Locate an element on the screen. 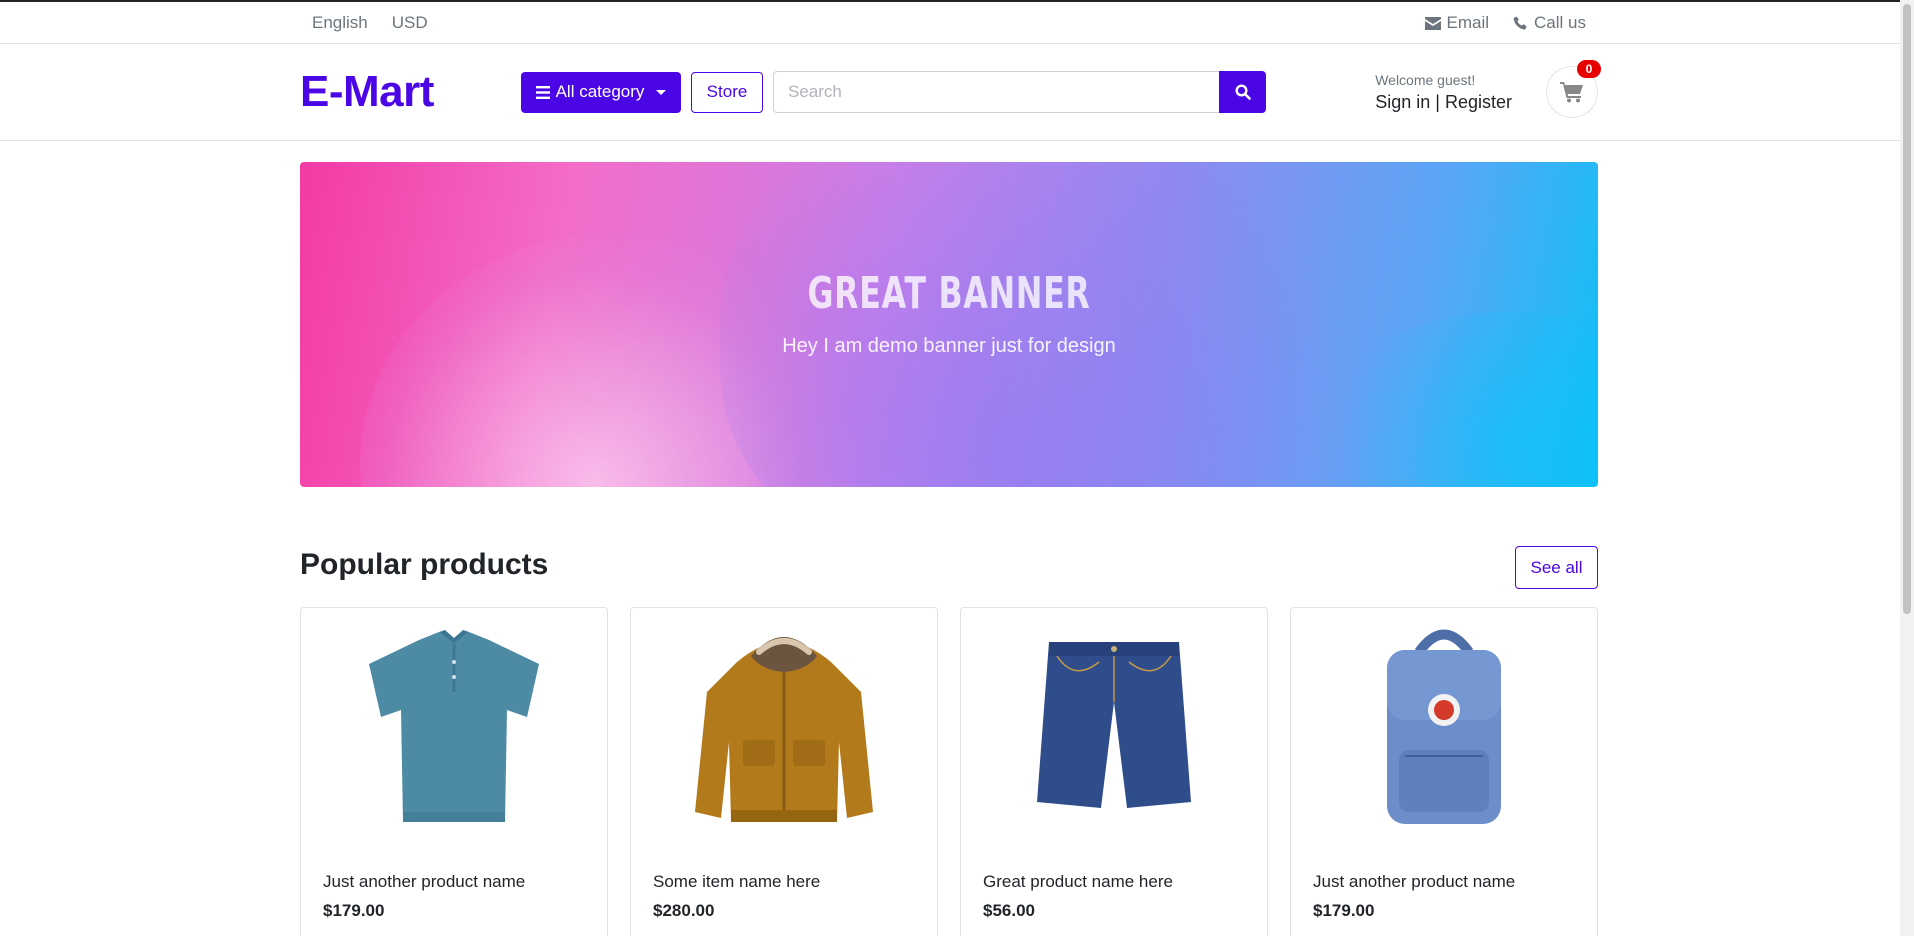  phone-icon is located at coordinates (1520, 22).